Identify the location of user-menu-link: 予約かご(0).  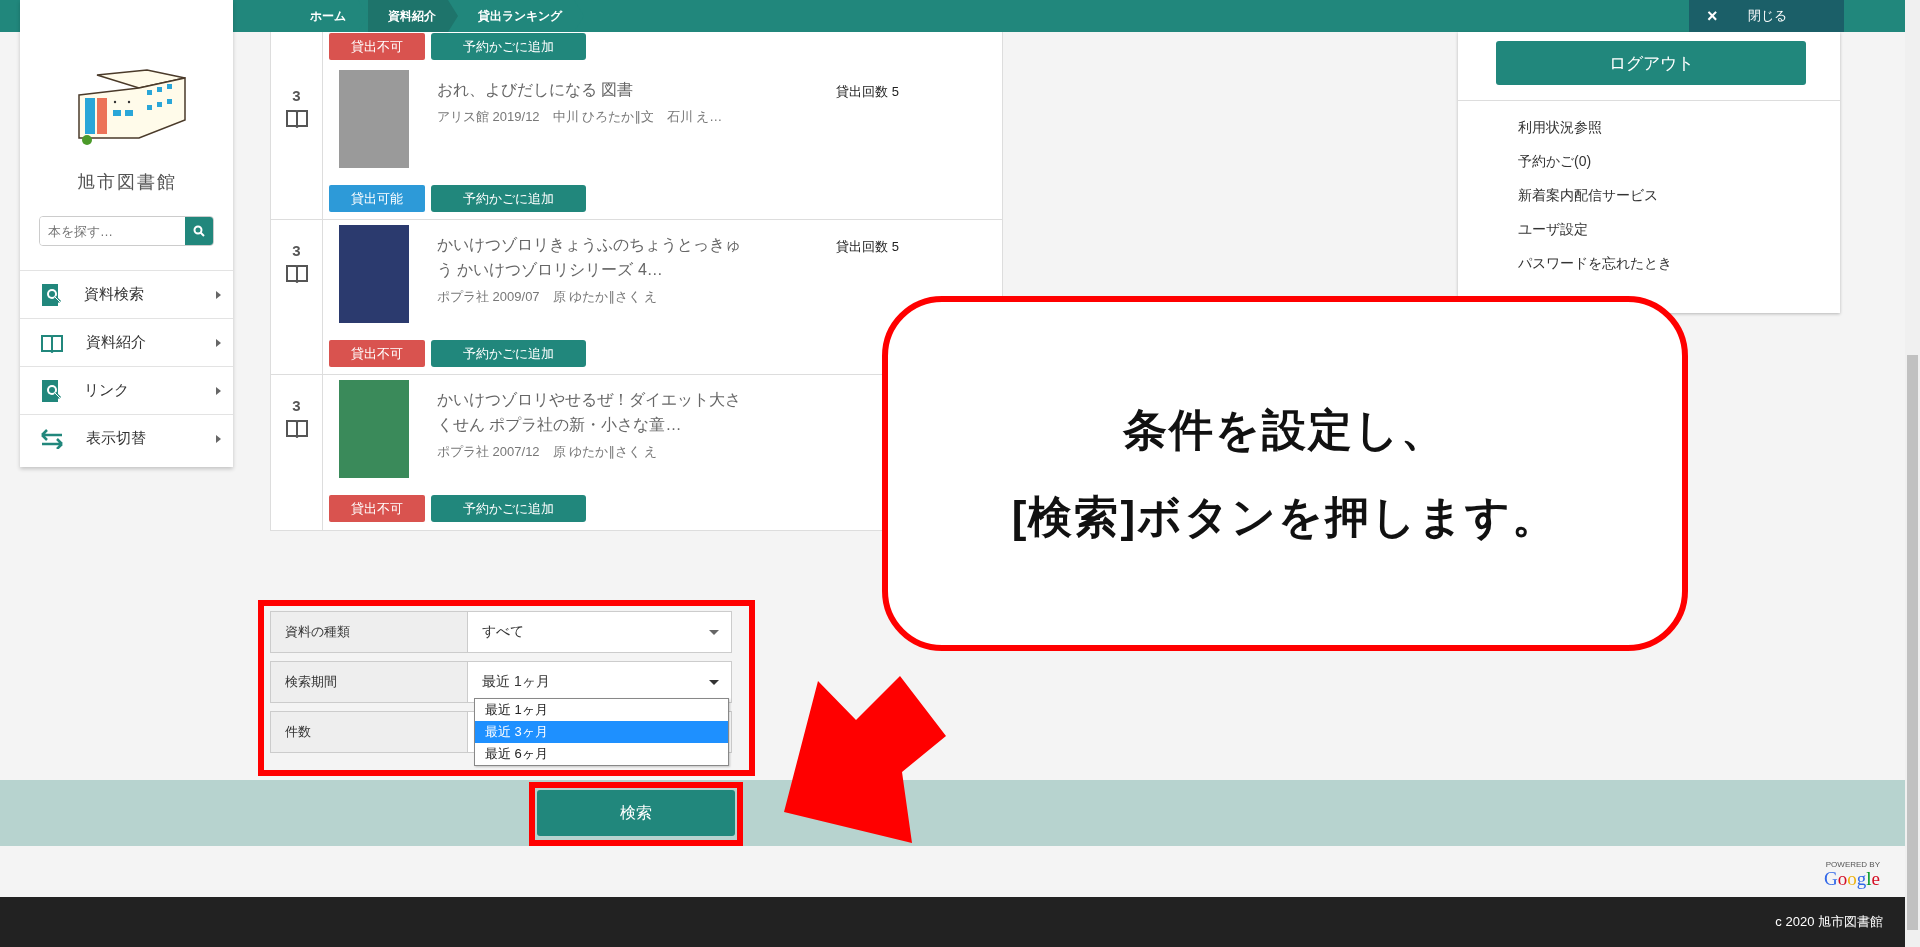
(1679, 161).